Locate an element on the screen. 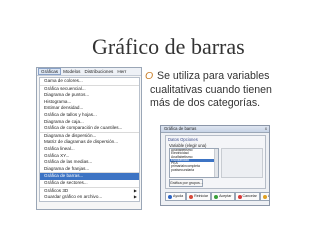 The width and height of the screenshot is (320, 240). cancelar-button: Cancelar is located at coordinates (247, 196).